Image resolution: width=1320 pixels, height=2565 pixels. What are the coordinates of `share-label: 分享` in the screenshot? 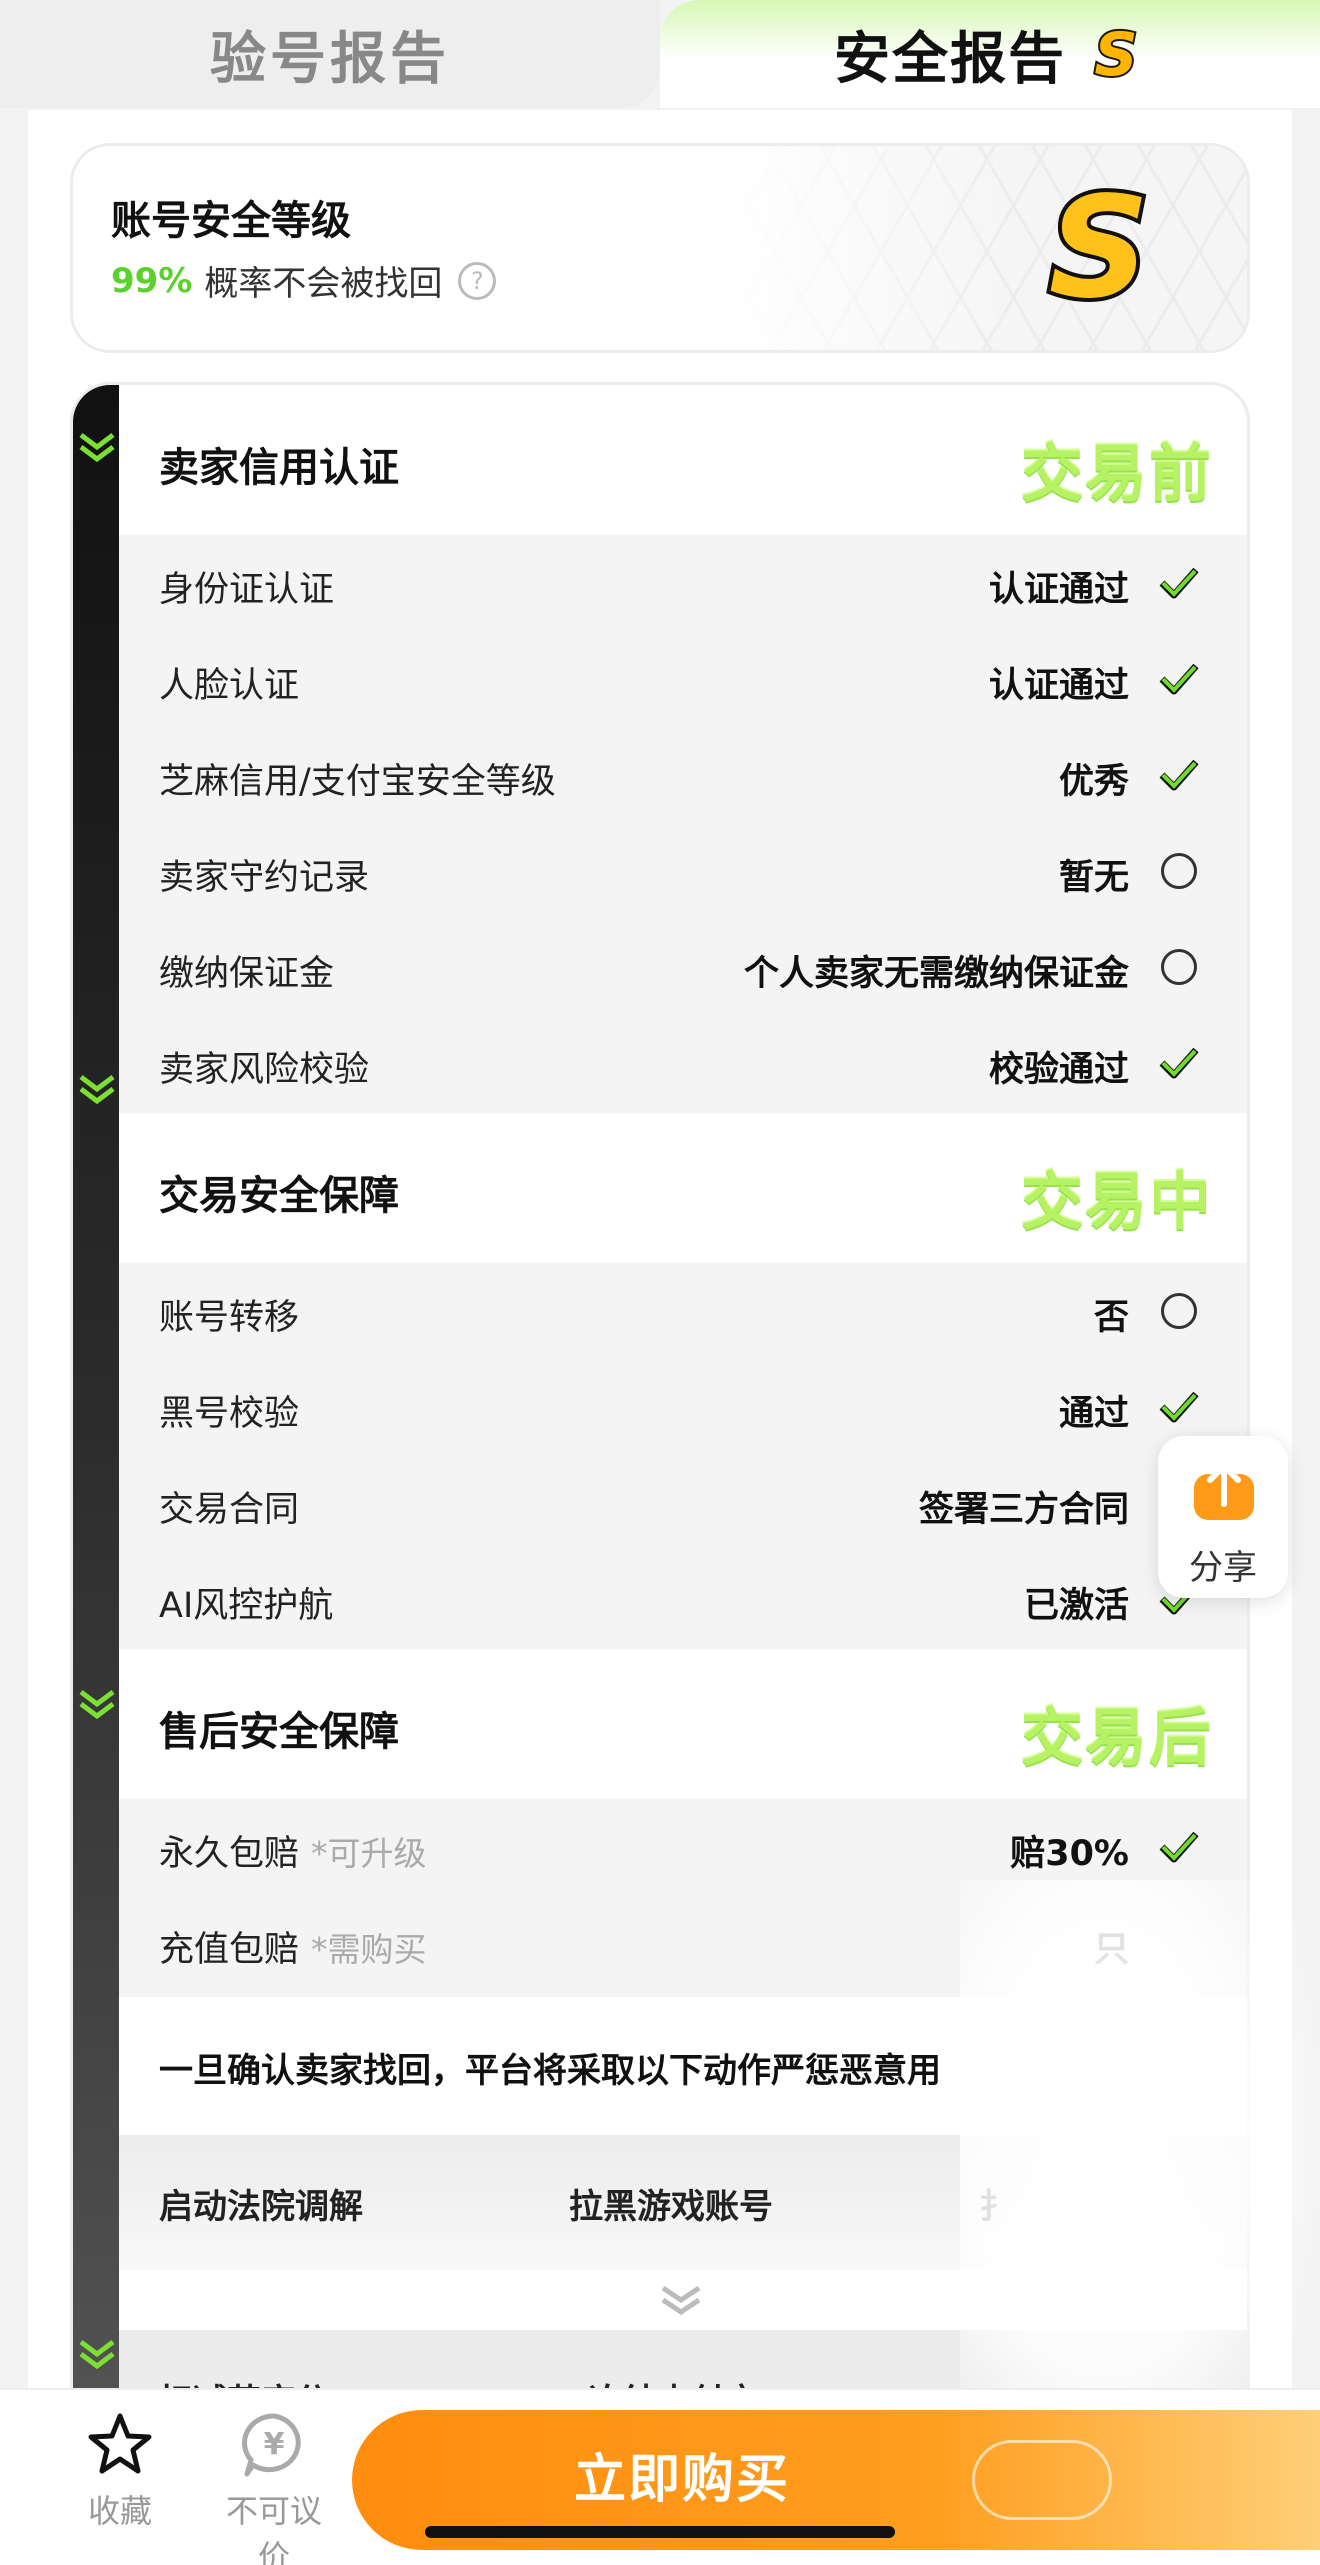 It's located at (1223, 1568).